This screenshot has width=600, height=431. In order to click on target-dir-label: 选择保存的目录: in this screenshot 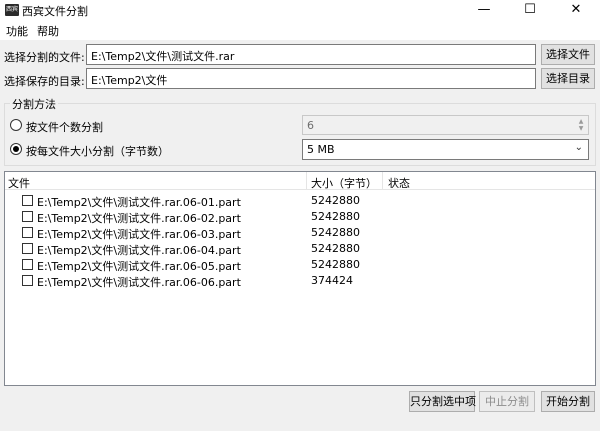, I will do `click(44, 81)`.